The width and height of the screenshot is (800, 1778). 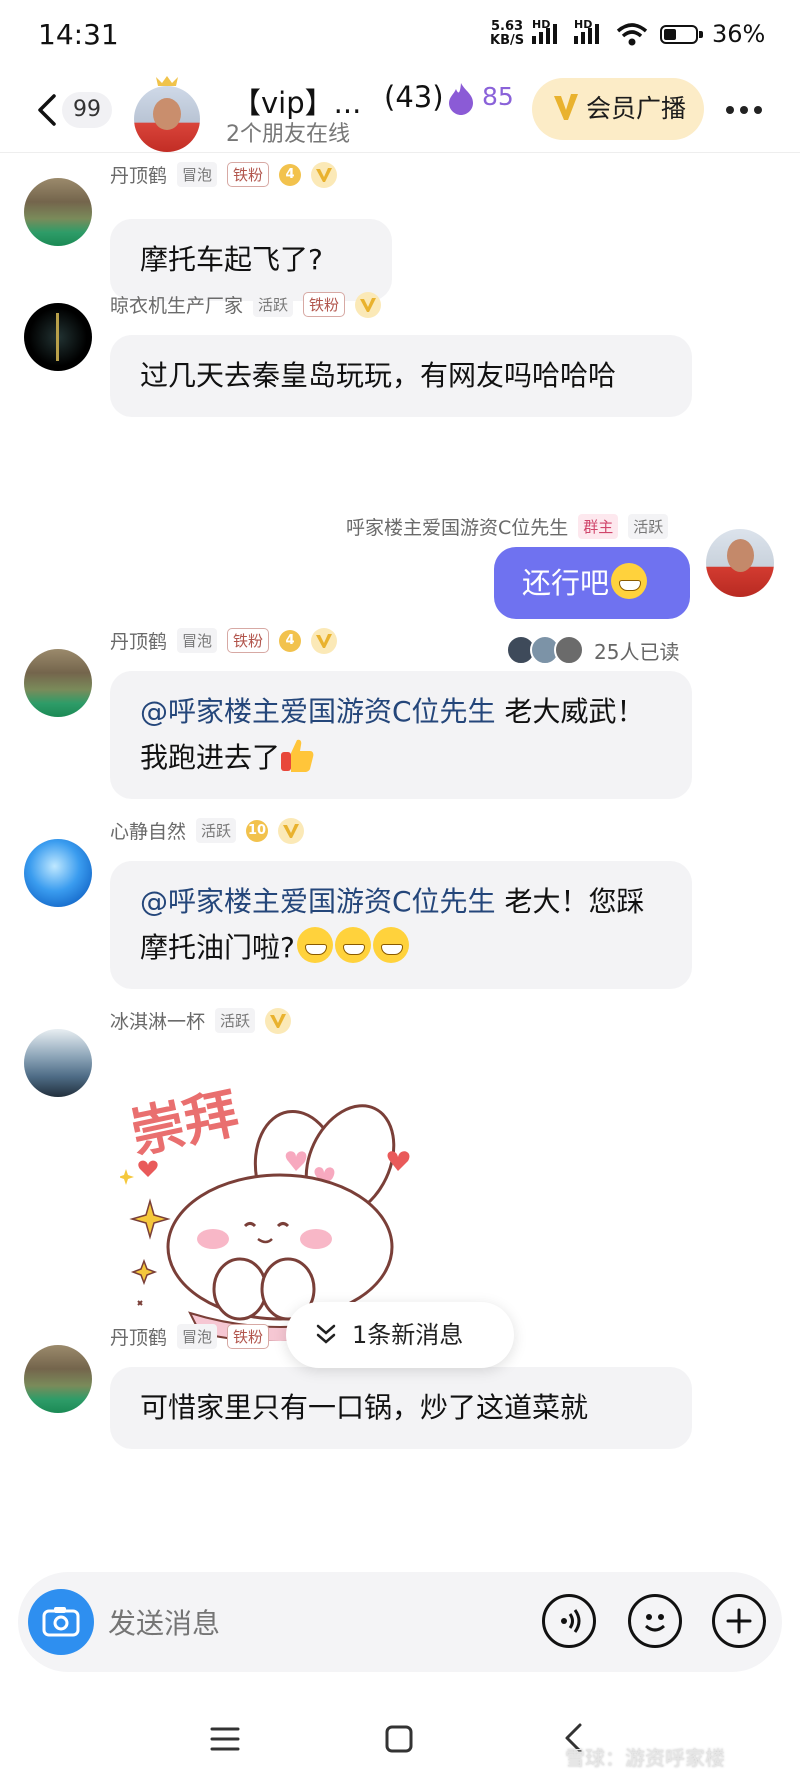 What do you see at coordinates (636, 108) in the screenshot?
I see `vip-broadcast-label: 会员广播` at bounding box center [636, 108].